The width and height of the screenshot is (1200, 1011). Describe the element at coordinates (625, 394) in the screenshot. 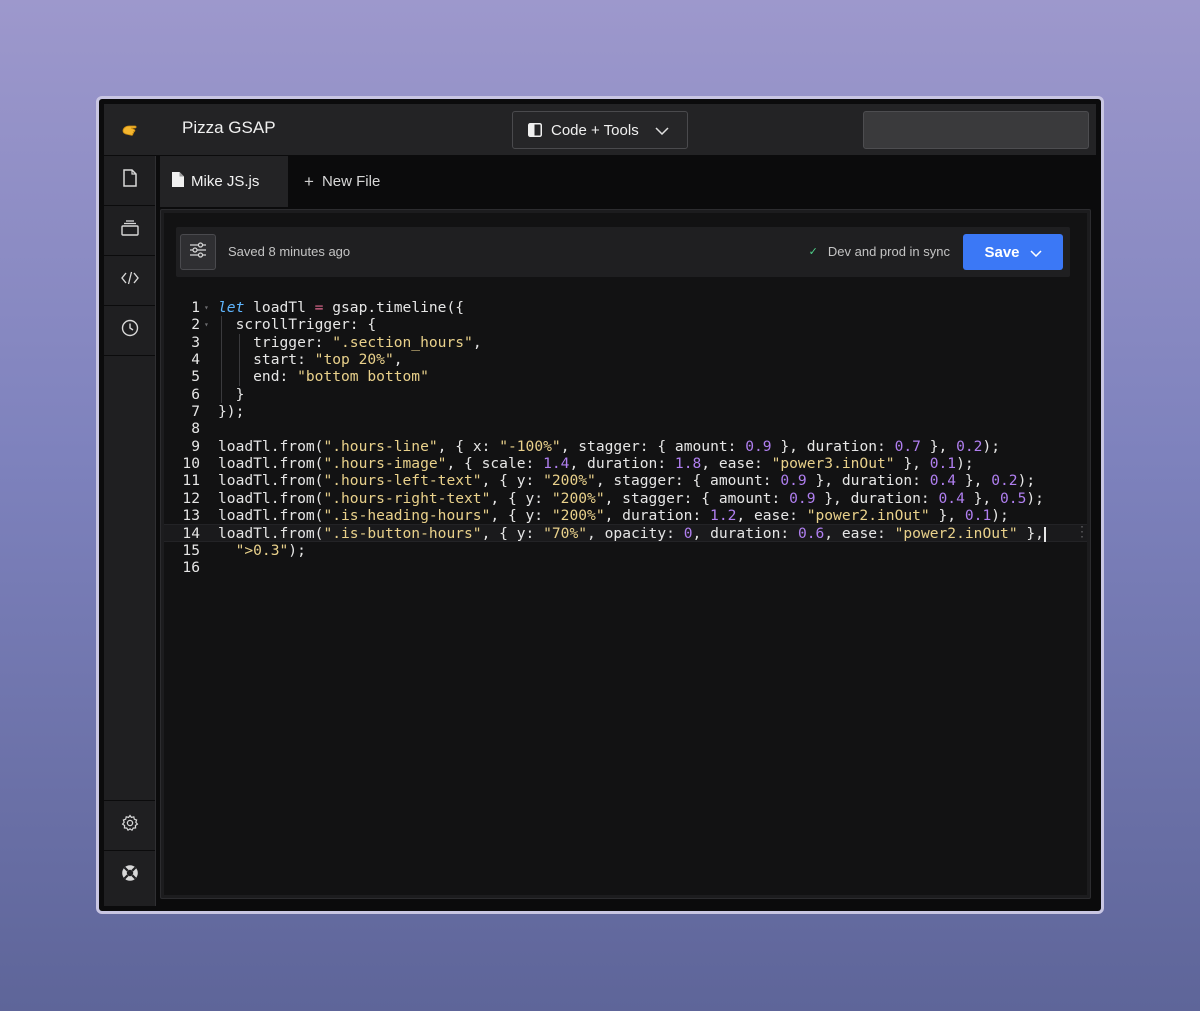

I see `code-line: 6 }` at that location.